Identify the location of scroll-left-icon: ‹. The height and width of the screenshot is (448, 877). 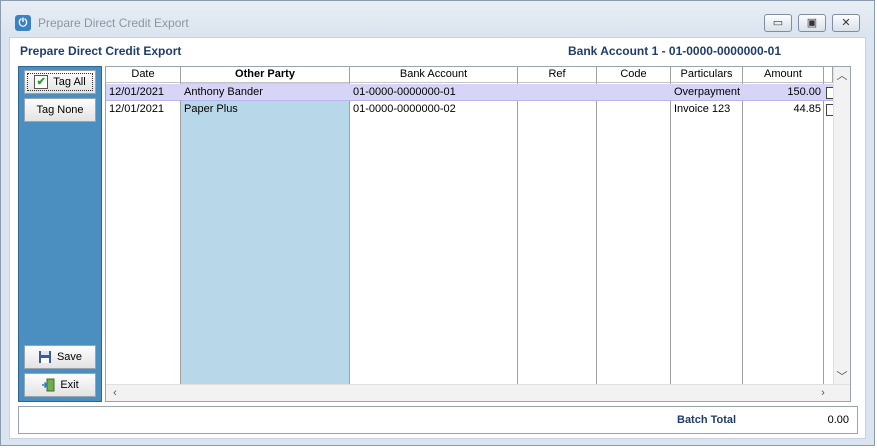
(115, 393).